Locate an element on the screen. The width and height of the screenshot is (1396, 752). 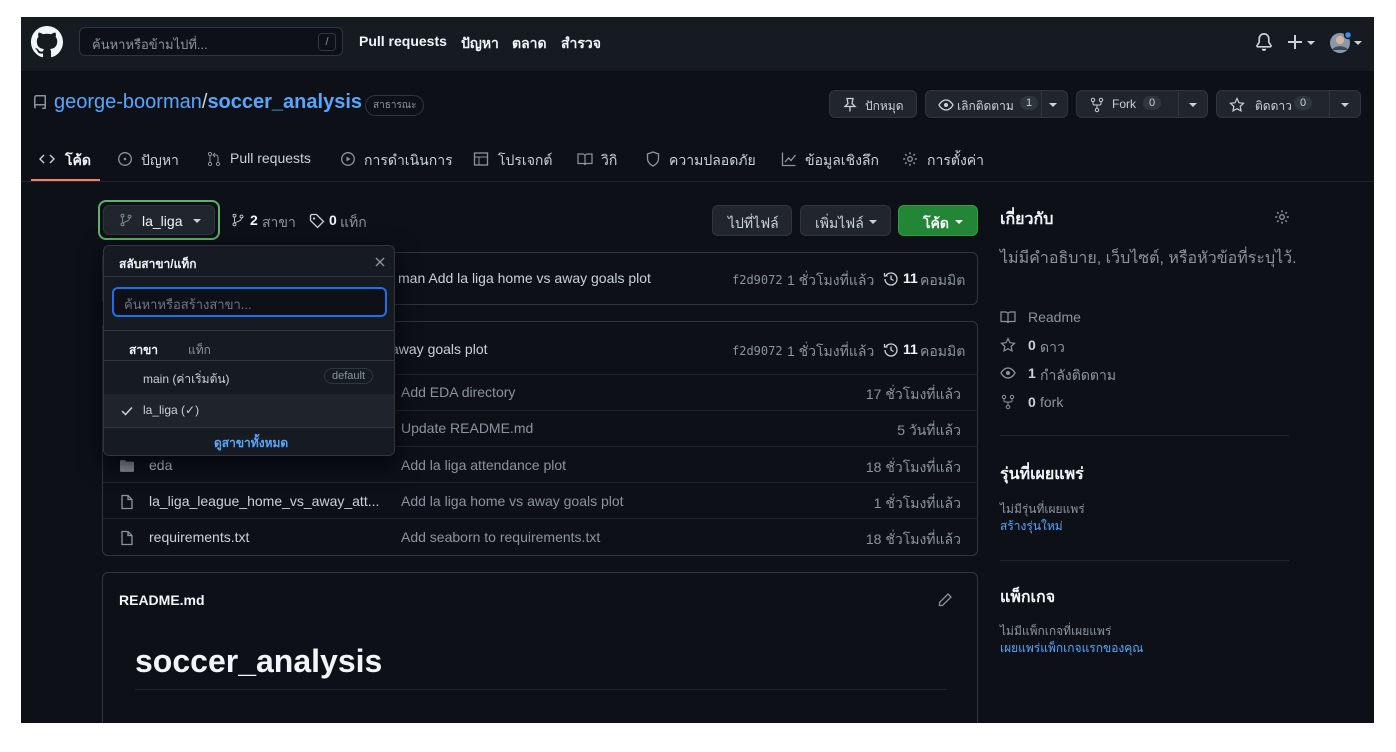
pin-button: ปักหมุด is located at coordinates (873, 104).